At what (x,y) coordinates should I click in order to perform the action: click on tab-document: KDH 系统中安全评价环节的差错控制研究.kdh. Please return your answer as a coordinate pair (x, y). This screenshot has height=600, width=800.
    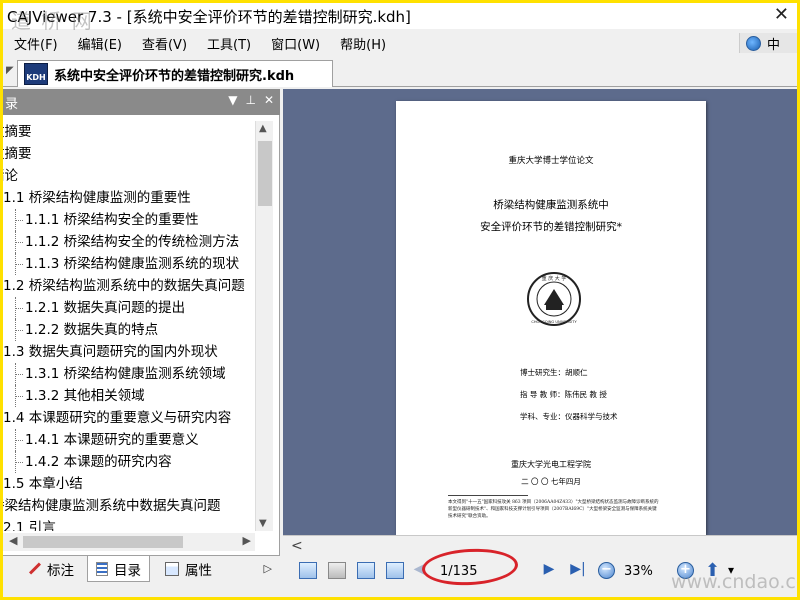
    Looking at the image, I should click on (175, 73).